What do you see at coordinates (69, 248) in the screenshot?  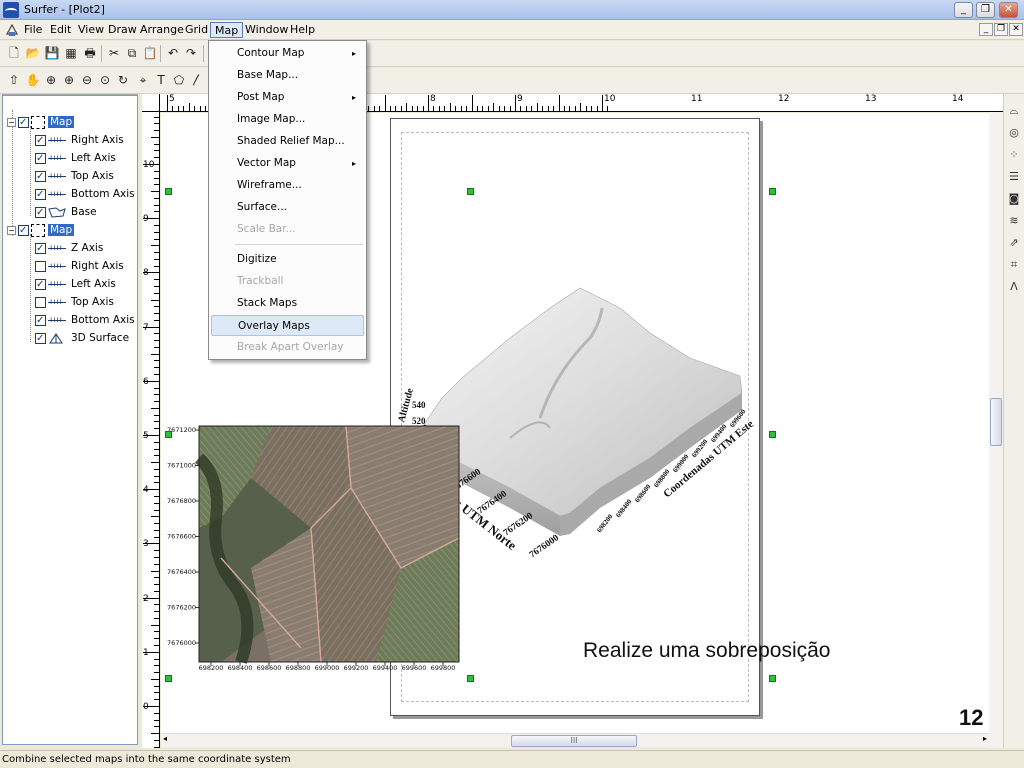 I see `tree-item-z-axis: Z Axis` at bounding box center [69, 248].